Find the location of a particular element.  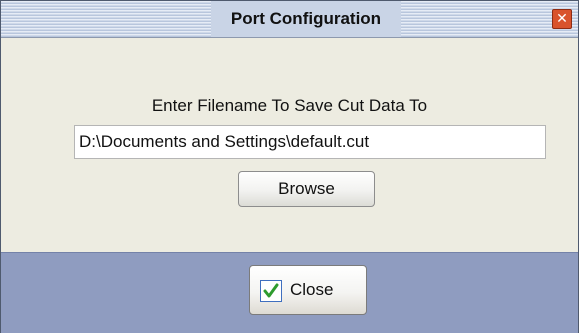

filename-prompt: Enter Filename To Save Cut Data To is located at coordinates (289, 105).